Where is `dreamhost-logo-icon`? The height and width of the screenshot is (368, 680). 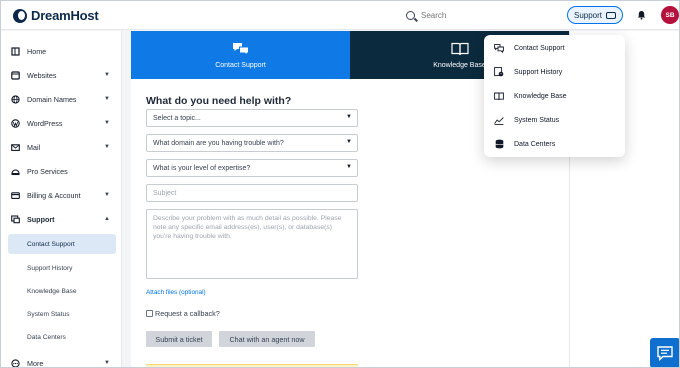 dreamhost-logo-icon is located at coordinates (20, 15).